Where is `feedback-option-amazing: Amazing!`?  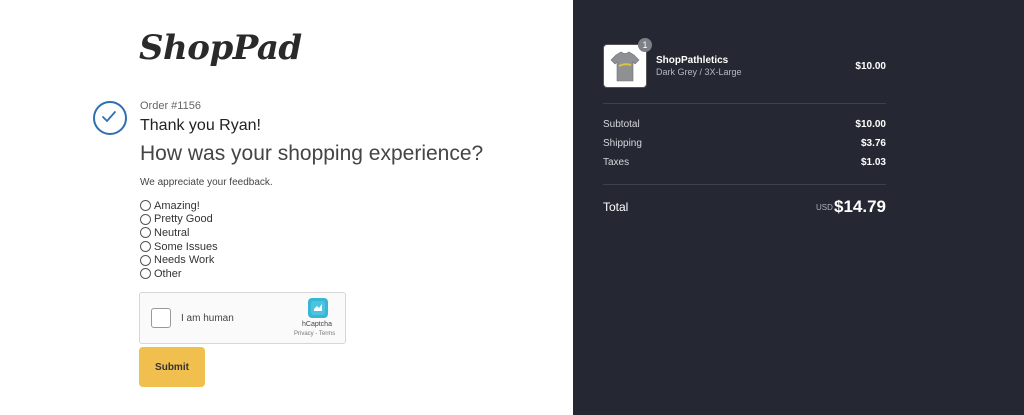
feedback-option-amazing: Amazing! is located at coordinates (179, 206).